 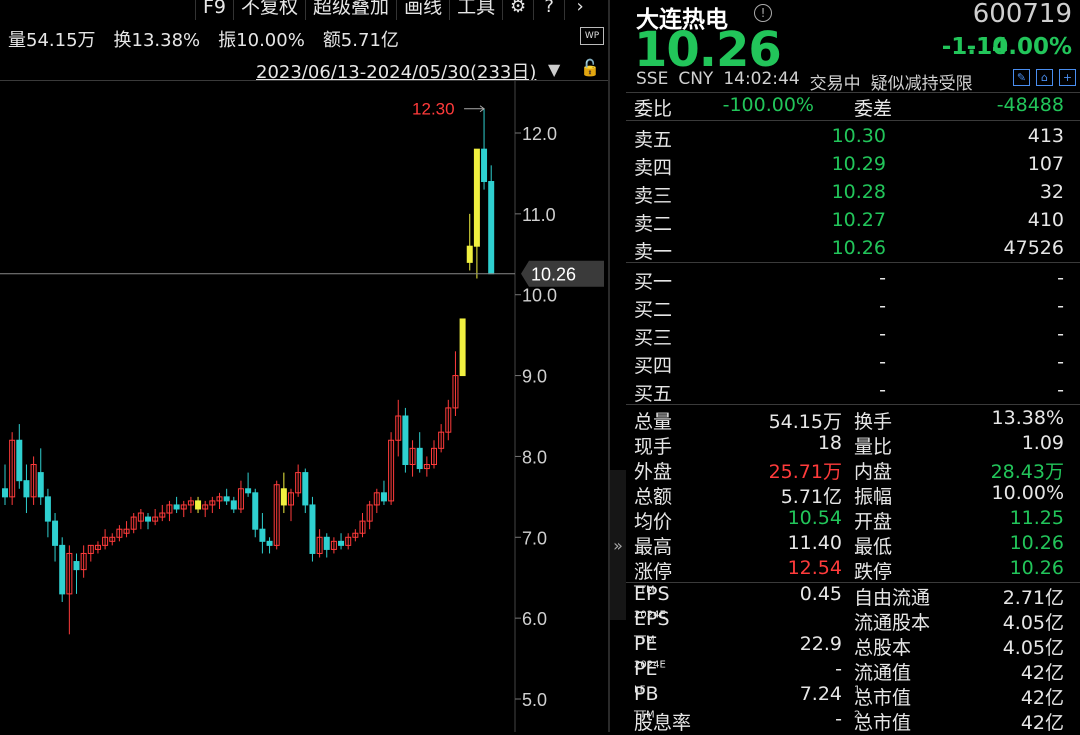 I want to click on stat-value: 10.00%, so click(x=1027, y=493).